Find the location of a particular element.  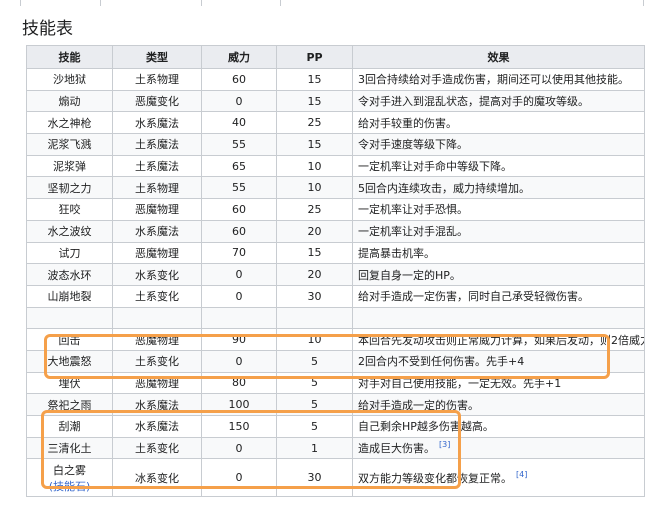

table-row: 狂咬 恶魔物理 60 25 一定机率让对手恐惧。 is located at coordinates (335, 209).